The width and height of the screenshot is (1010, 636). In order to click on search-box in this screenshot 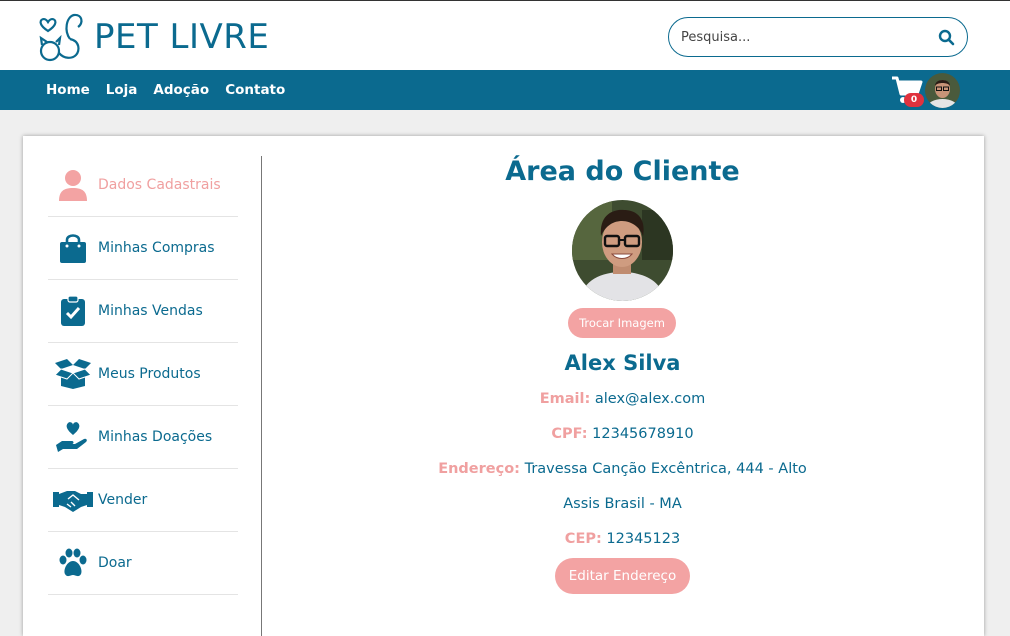, I will do `click(818, 37)`.